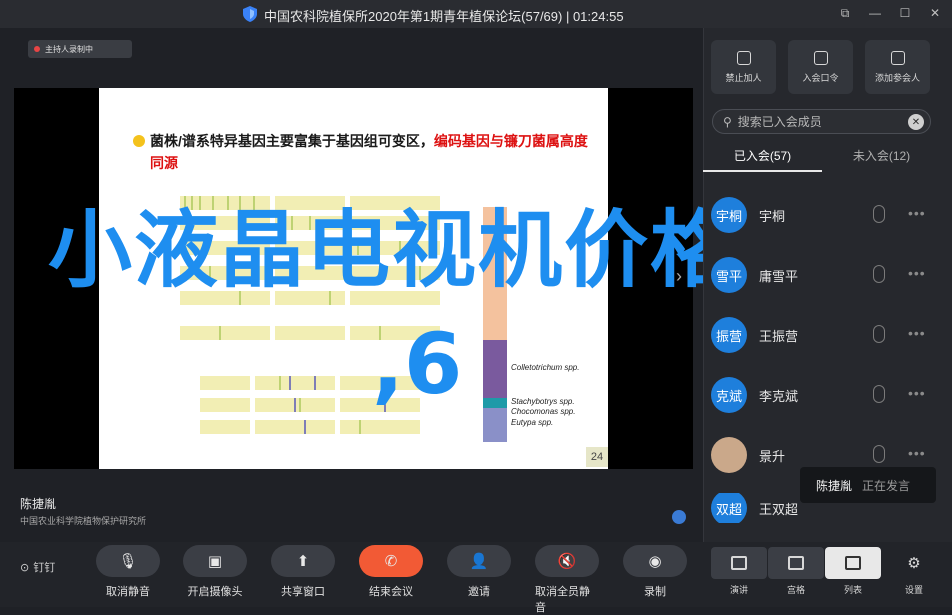  Describe the element at coordinates (853, 563) in the screenshot. I see `list-view-icon` at that location.